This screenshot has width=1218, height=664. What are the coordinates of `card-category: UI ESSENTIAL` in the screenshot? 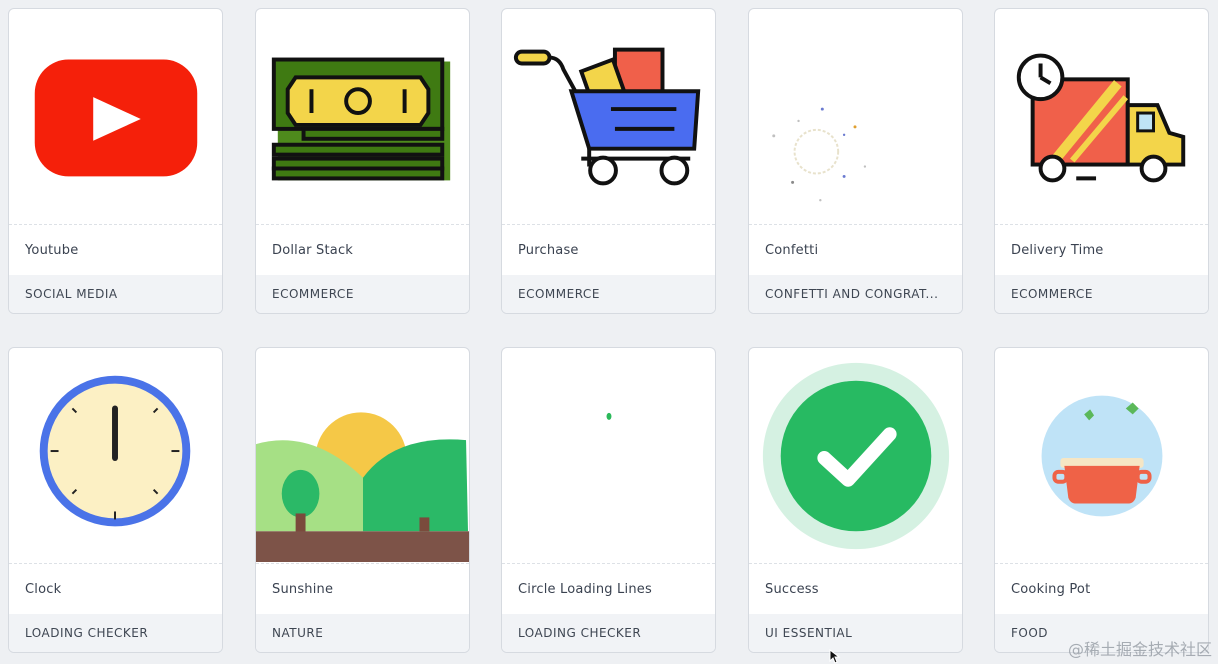 It's located at (808, 633).